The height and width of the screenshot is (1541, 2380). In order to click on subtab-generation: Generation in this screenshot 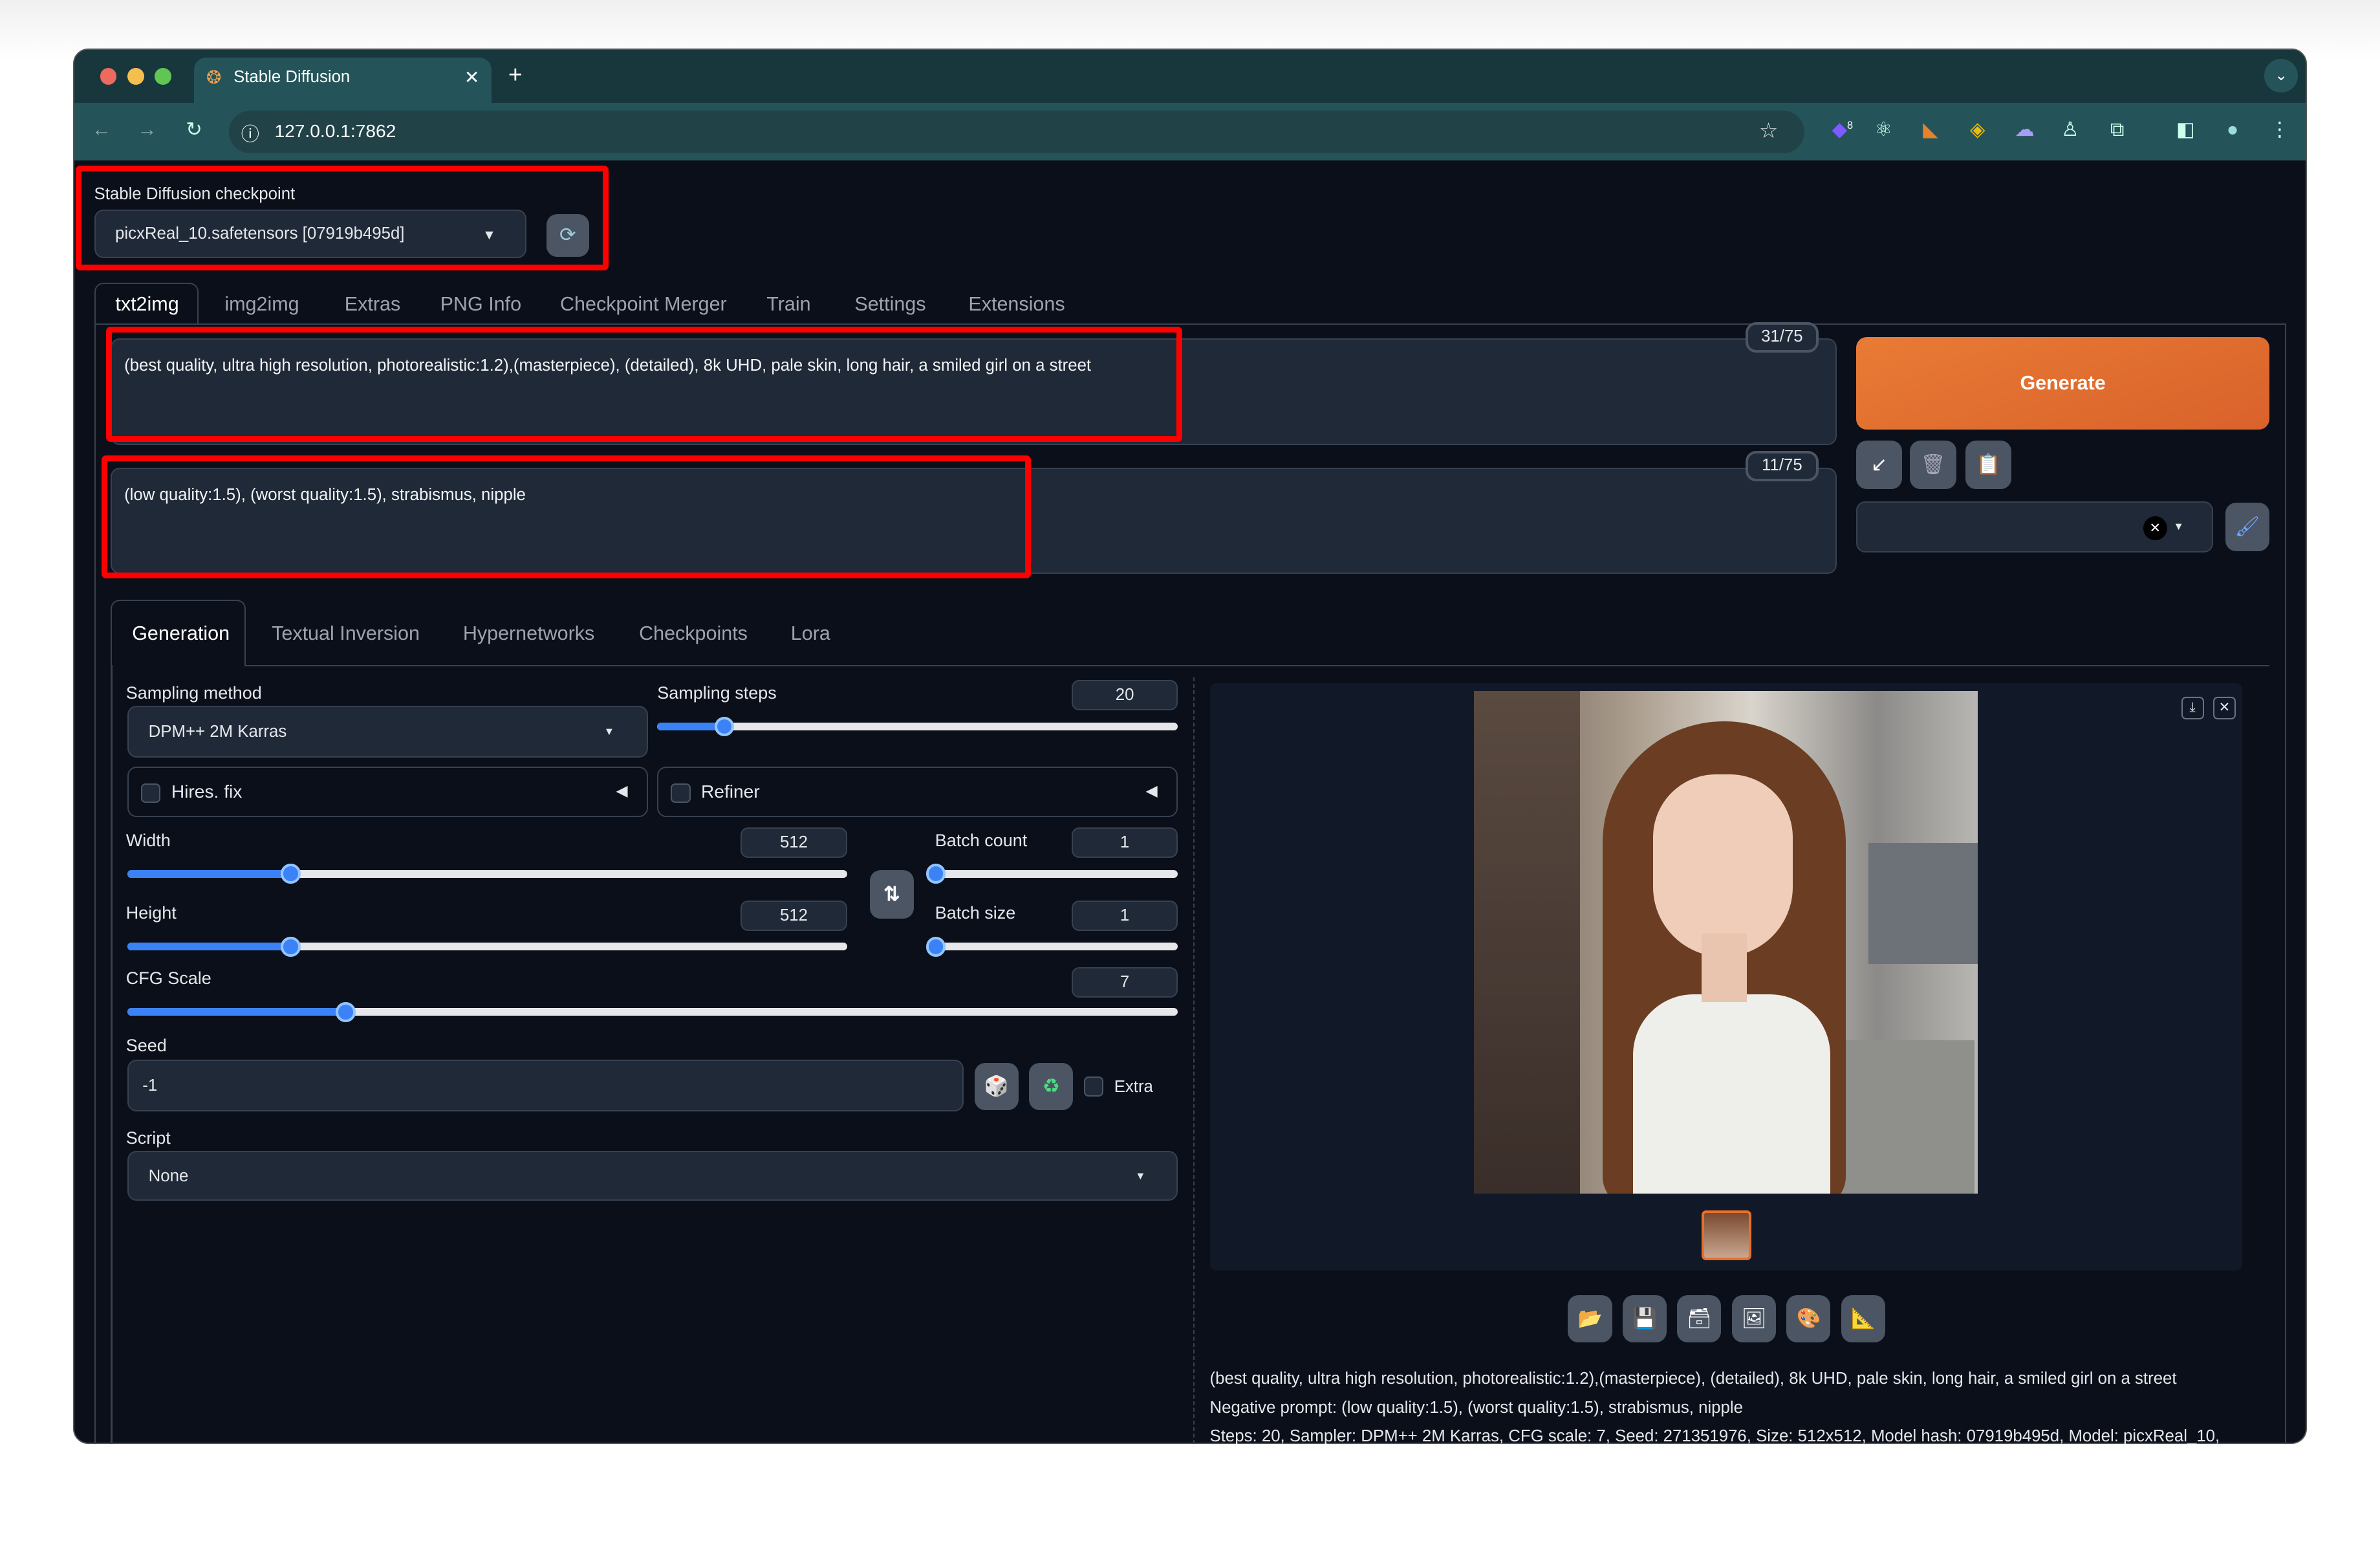, I will do `click(181, 633)`.